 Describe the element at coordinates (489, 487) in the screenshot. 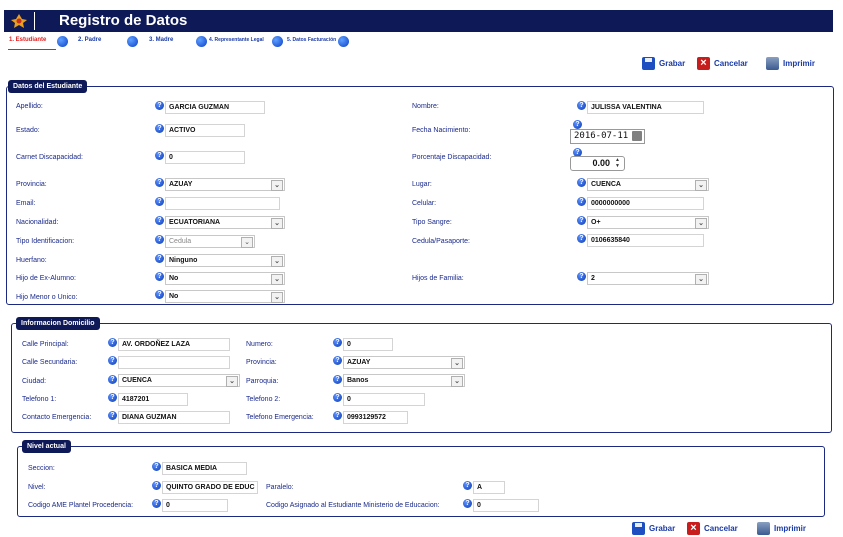

I see `paralelo-field: A` at that location.